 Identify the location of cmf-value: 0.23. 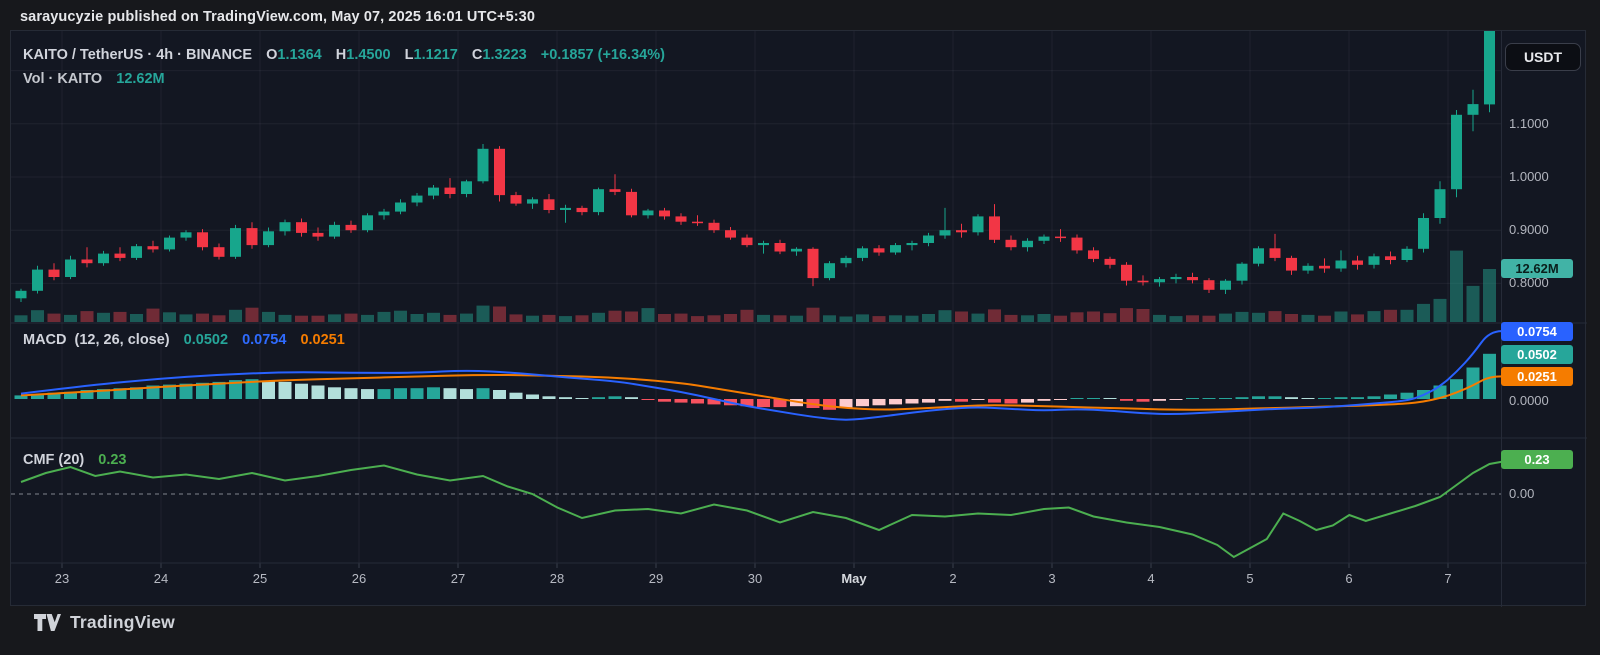
(112, 460).